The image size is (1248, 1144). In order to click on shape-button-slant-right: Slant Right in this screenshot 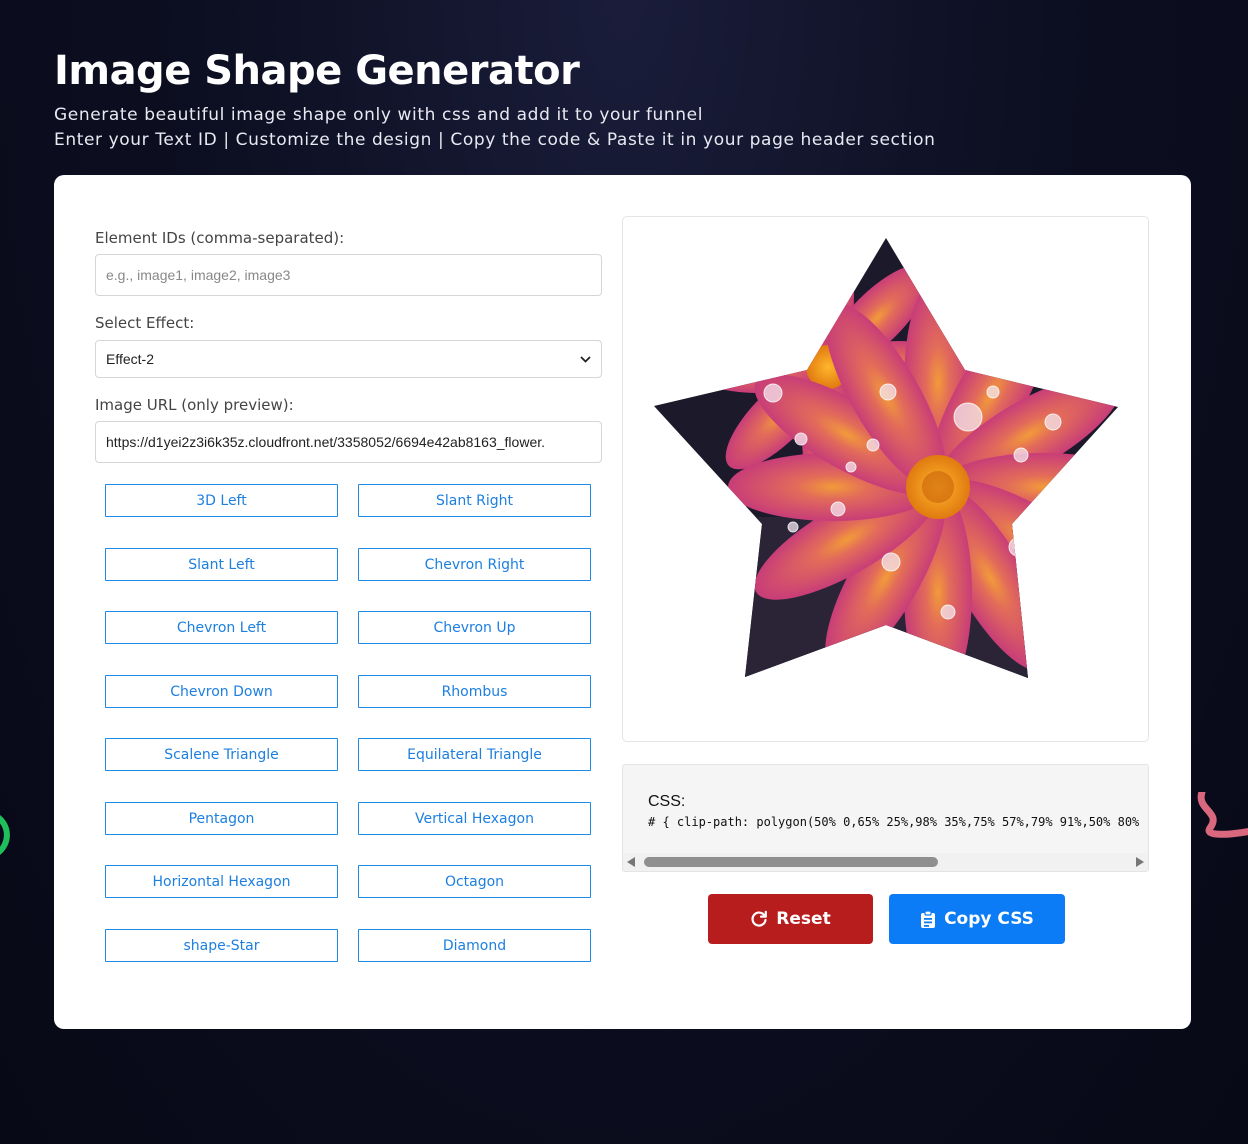, I will do `click(474, 500)`.